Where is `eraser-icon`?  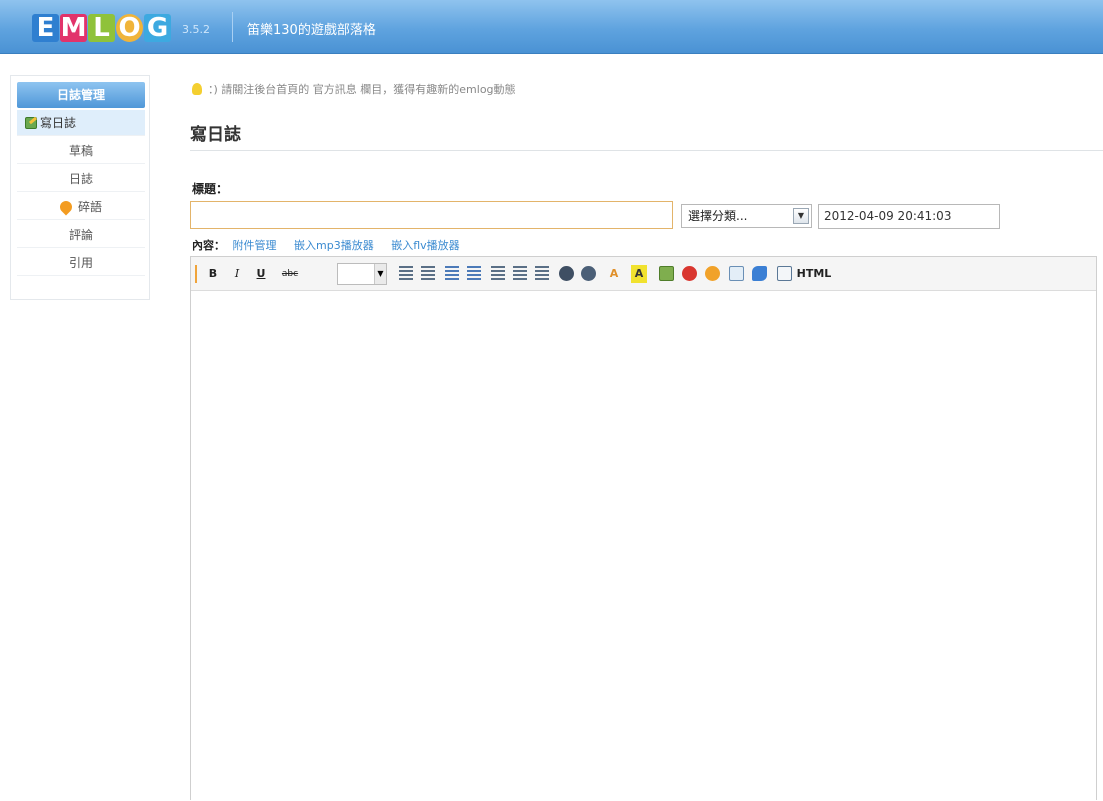 eraser-icon is located at coordinates (759, 273).